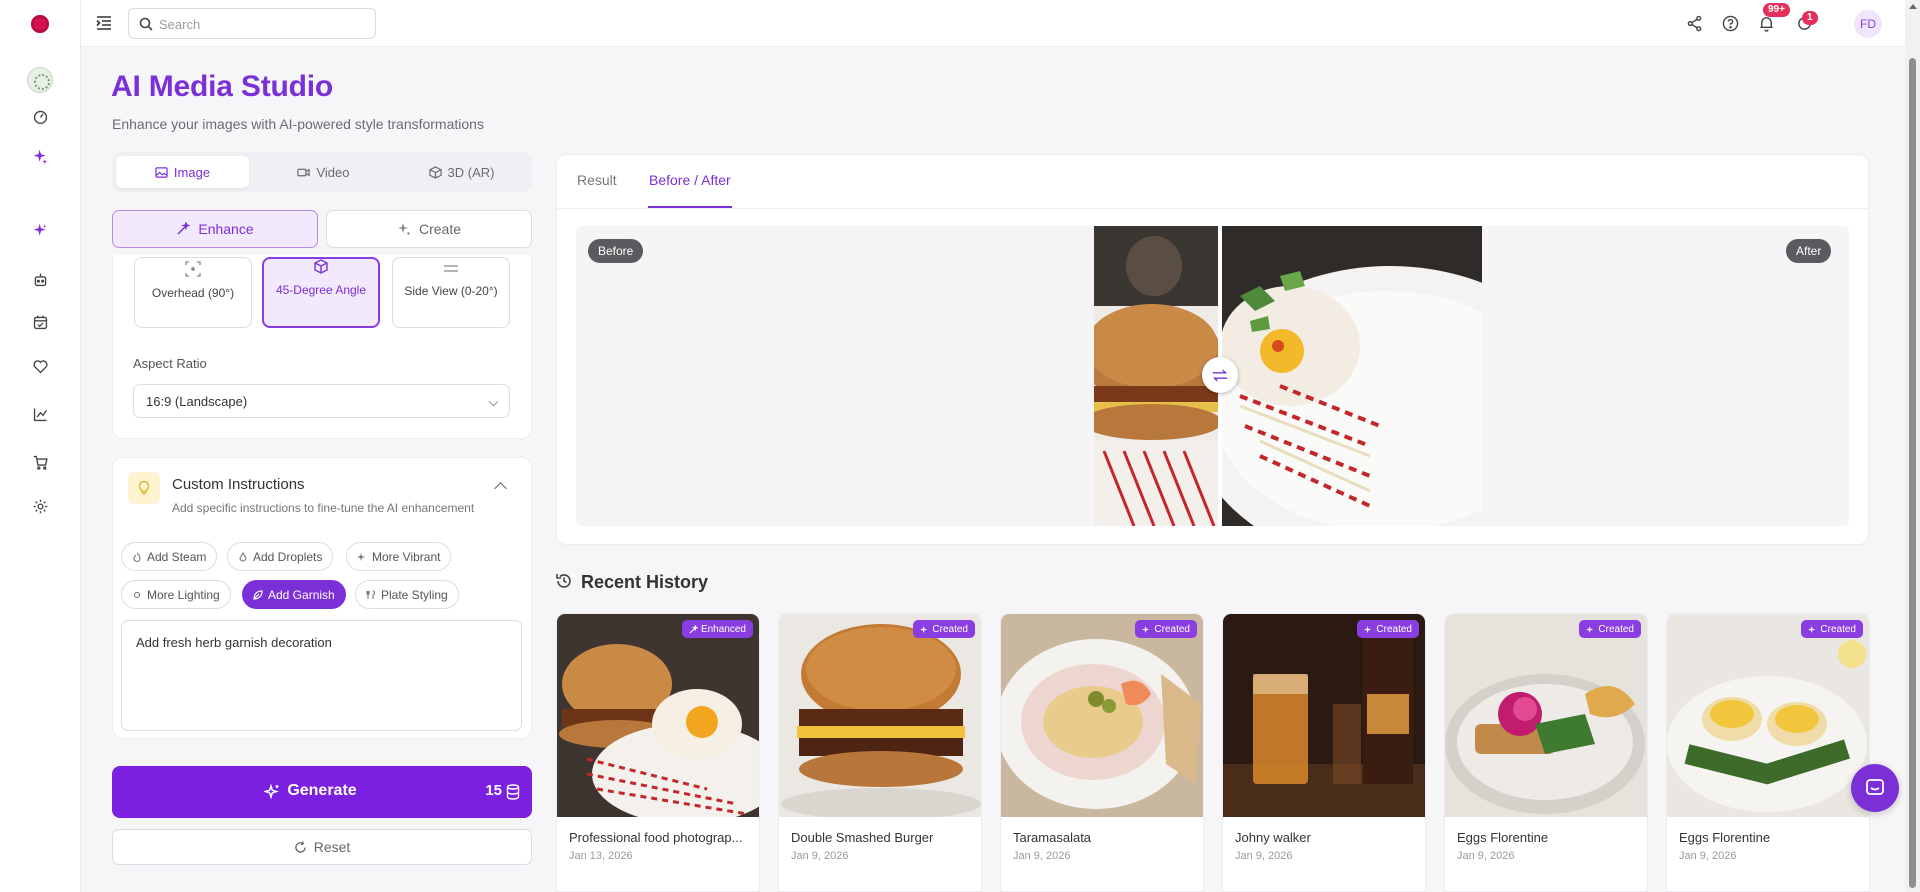 This screenshot has height=892, width=1920. I want to click on brand-logo, so click(40, 24).